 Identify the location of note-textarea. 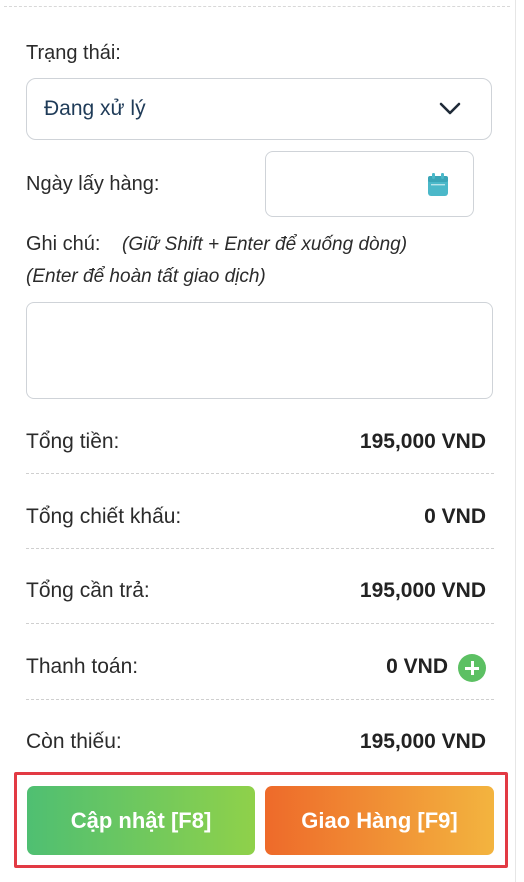
(259, 350).